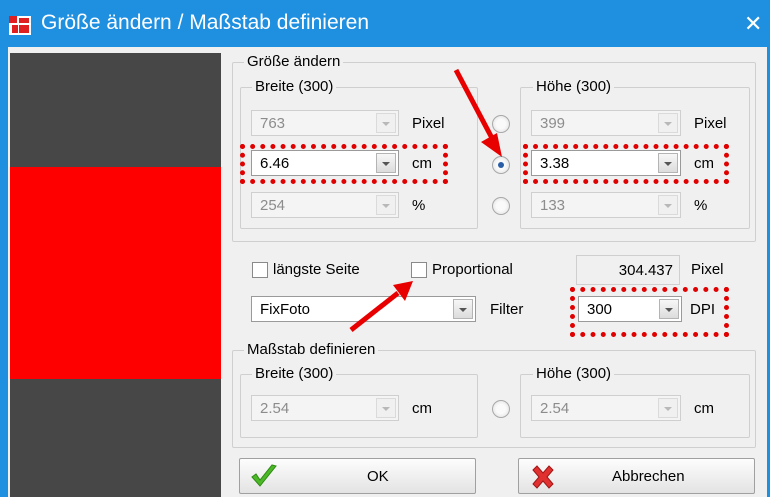 This screenshot has width=770, height=497. I want to click on scale-height-unit: cm, so click(704, 408).